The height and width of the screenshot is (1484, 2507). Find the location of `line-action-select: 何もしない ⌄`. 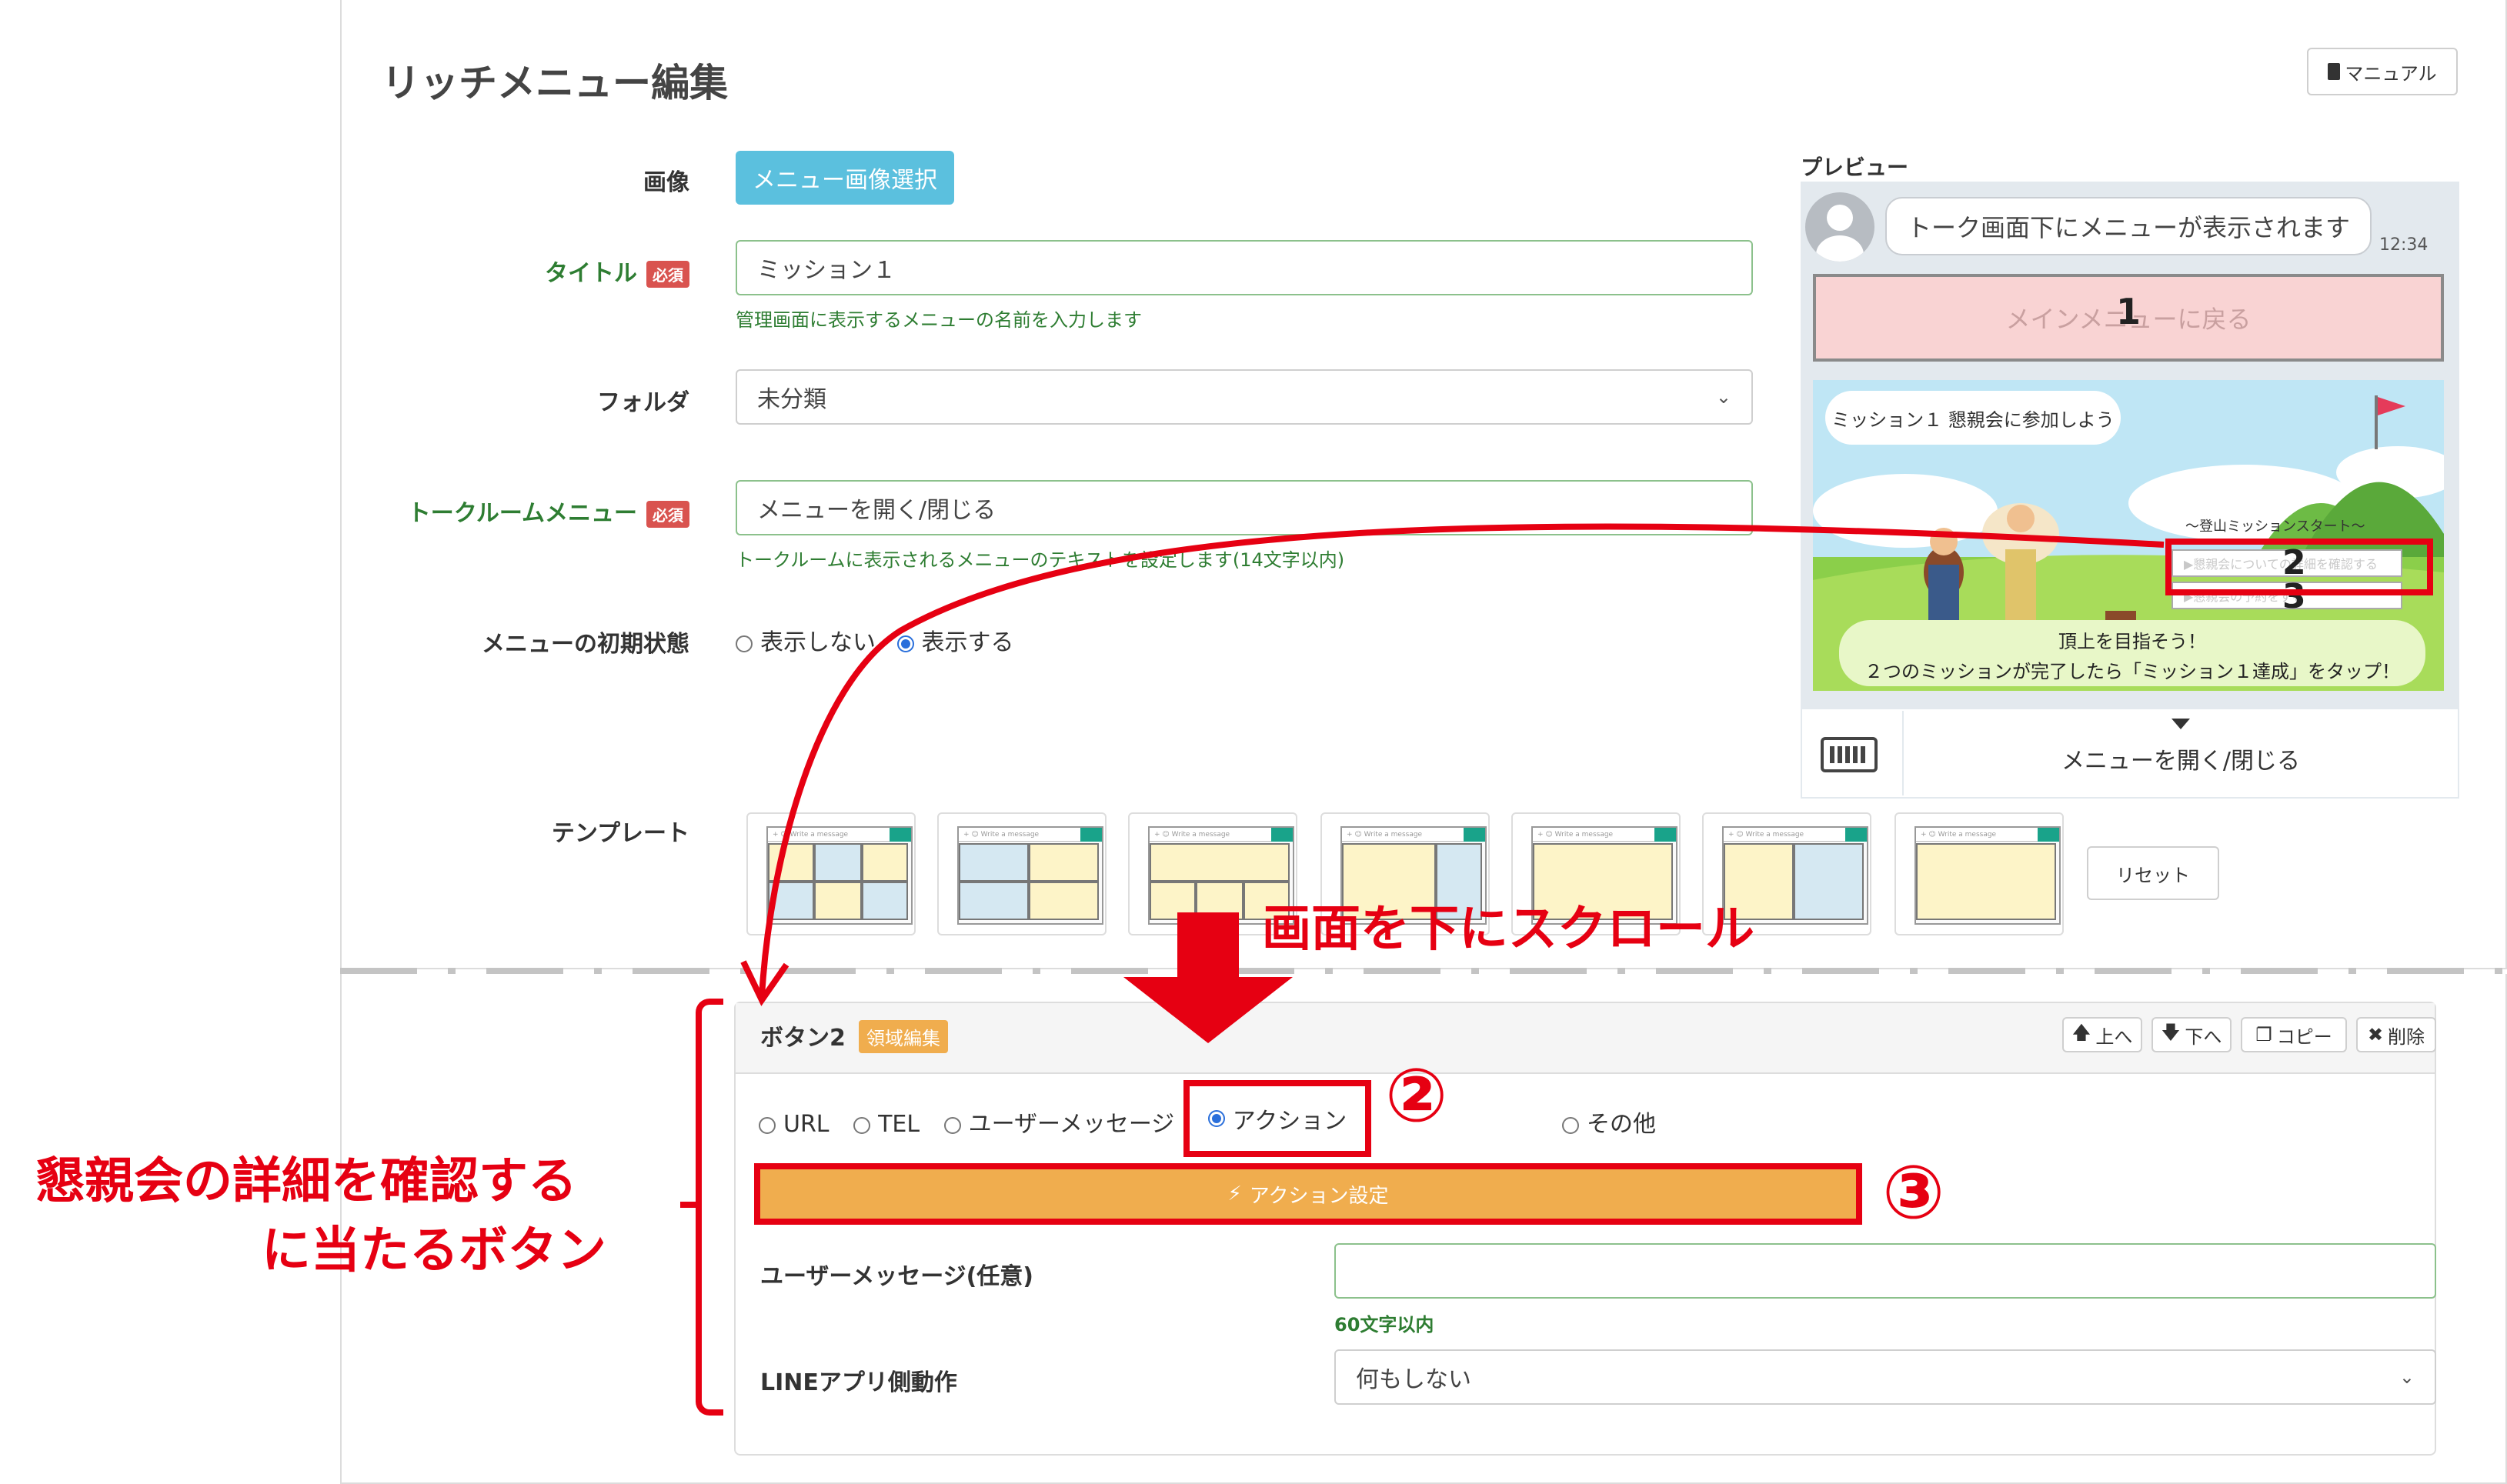

line-action-select: 何もしない ⌄ is located at coordinates (1885, 1377).